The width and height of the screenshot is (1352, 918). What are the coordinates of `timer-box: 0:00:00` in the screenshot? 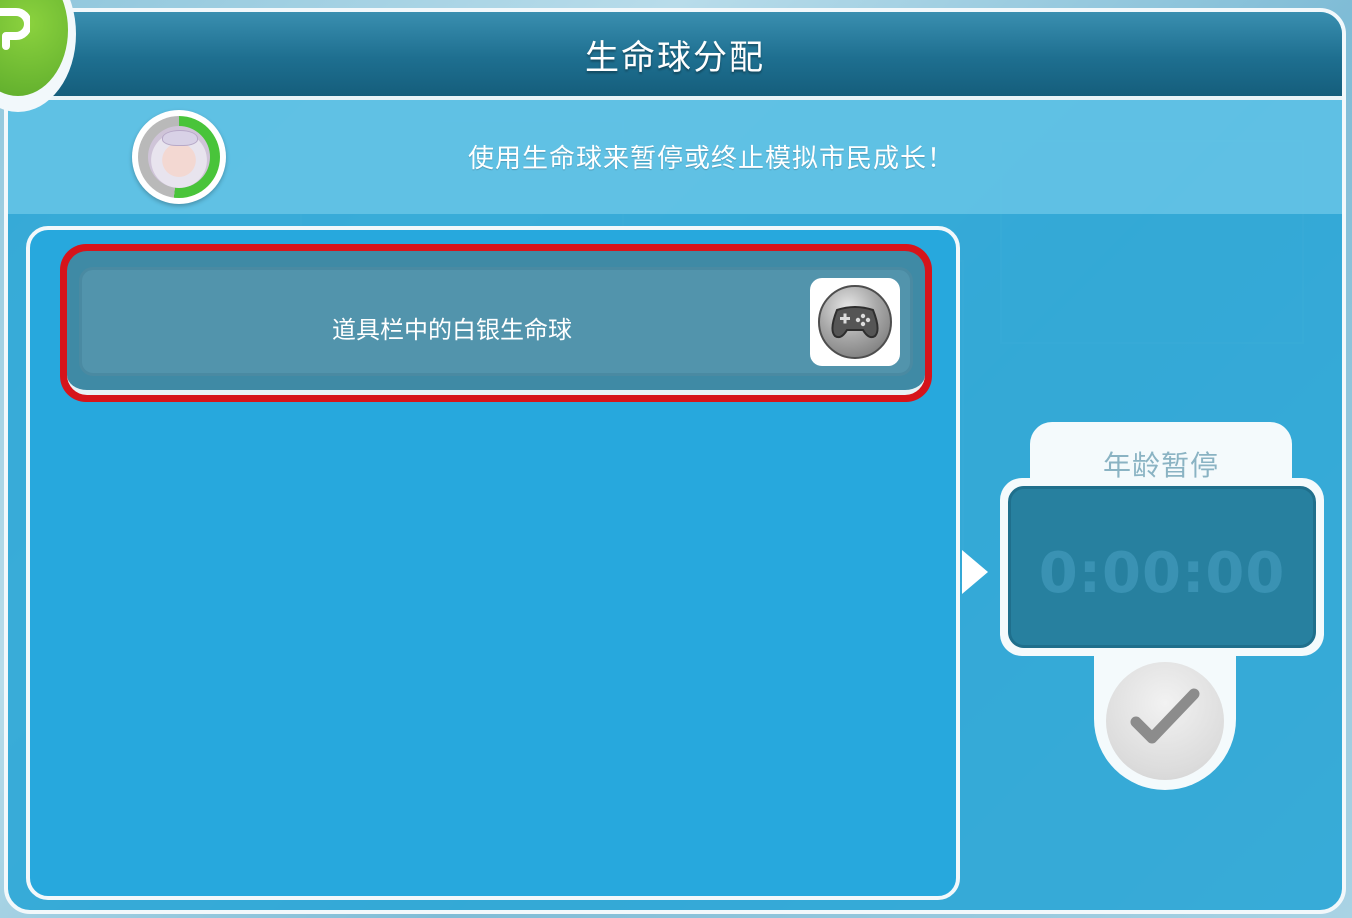 It's located at (1162, 567).